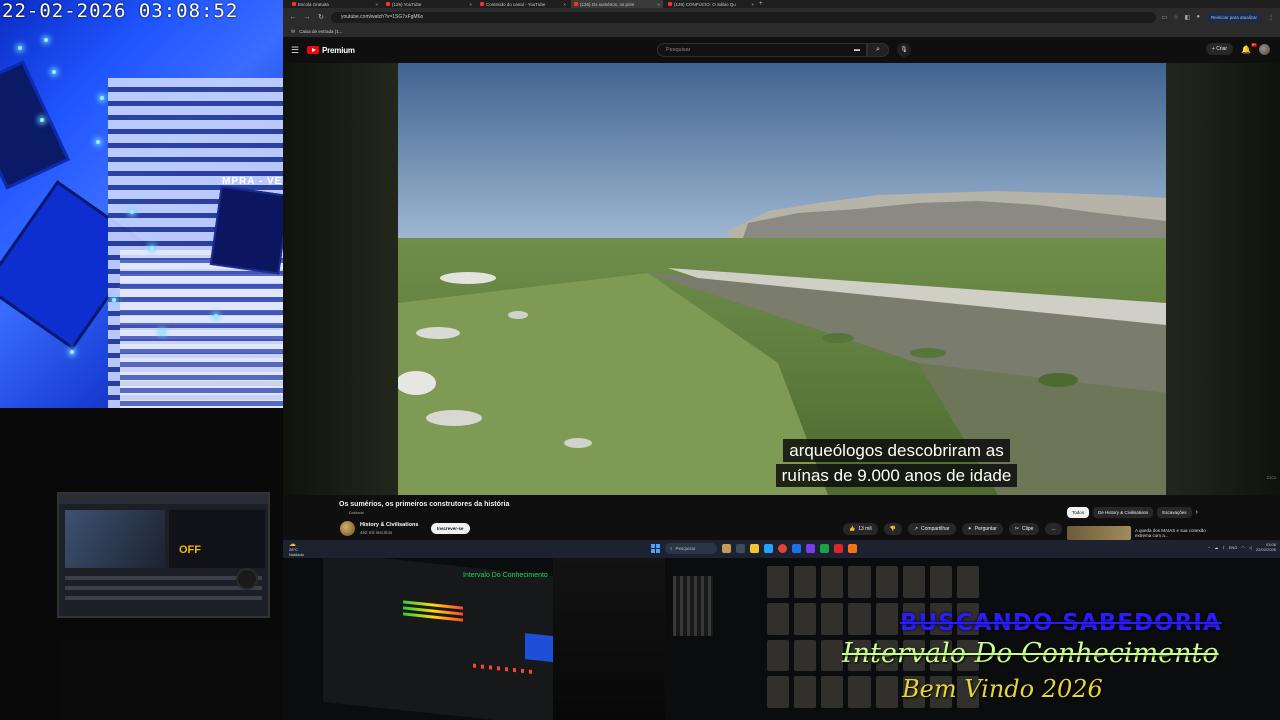  Describe the element at coordinates (761, 4) in the screenshot. I see `new-tab-button: +` at that location.